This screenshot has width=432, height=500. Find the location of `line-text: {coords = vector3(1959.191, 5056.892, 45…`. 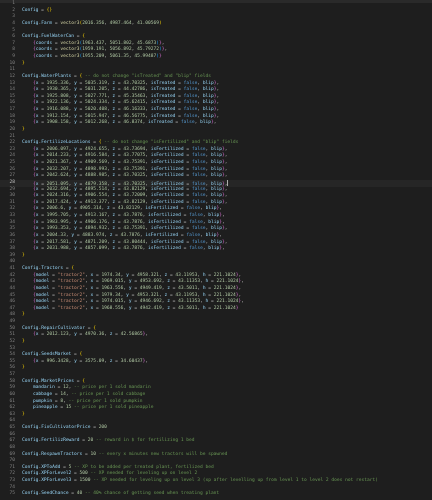

line-text: {coords = vector3(1959.191, 5056.892, 45… is located at coordinates (94, 50).